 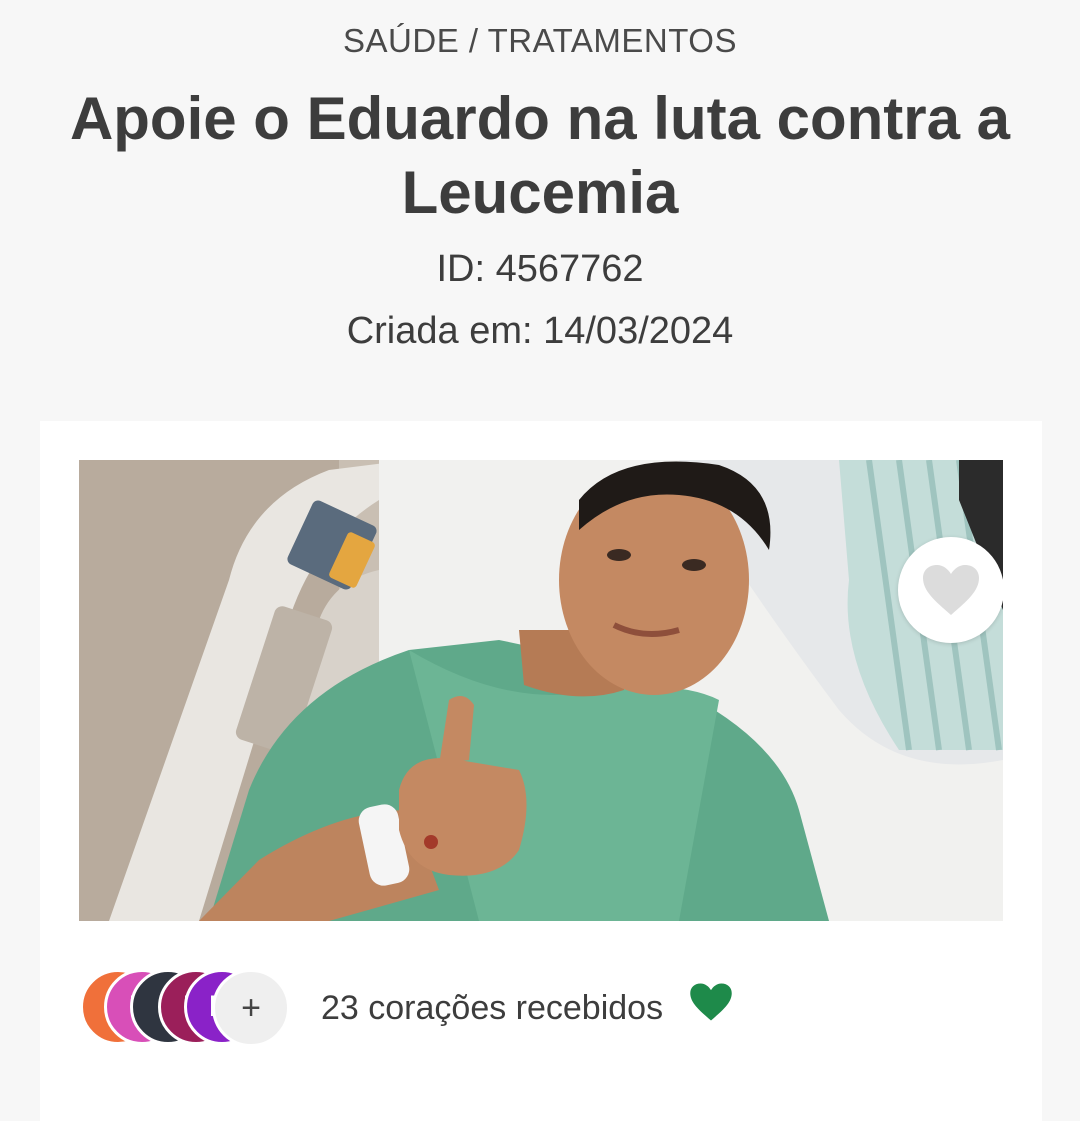 I want to click on favorite-button, so click(x=950, y=590).